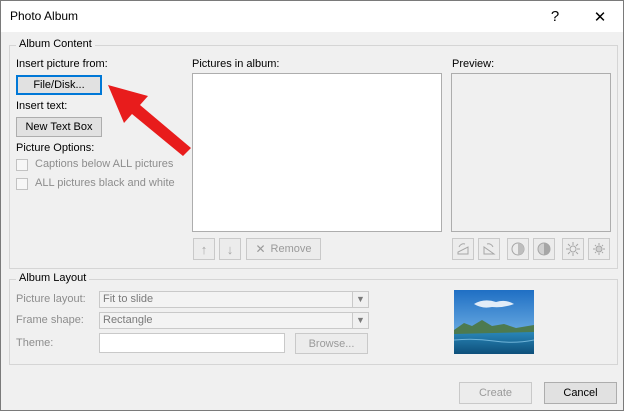 The height and width of the screenshot is (411, 624). Describe the element at coordinates (55, 148) in the screenshot. I see `picture-options-label: Picture Options:` at that location.